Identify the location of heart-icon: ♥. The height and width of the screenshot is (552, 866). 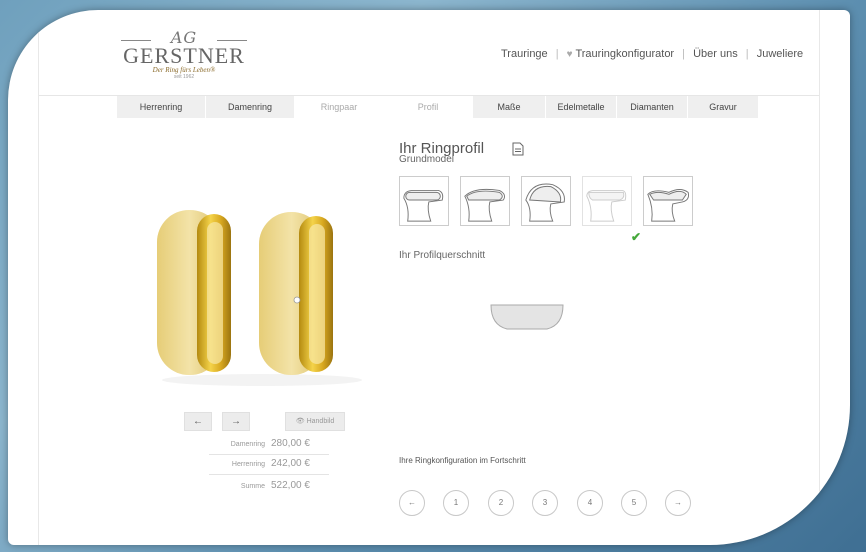
(569, 54).